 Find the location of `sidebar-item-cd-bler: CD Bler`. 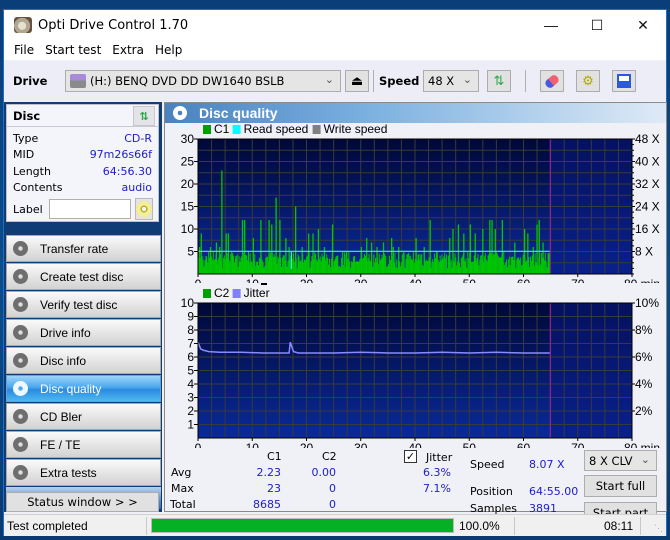

sidebar-item-cd-bler: CD Bler is located at coordinates (83, 416).